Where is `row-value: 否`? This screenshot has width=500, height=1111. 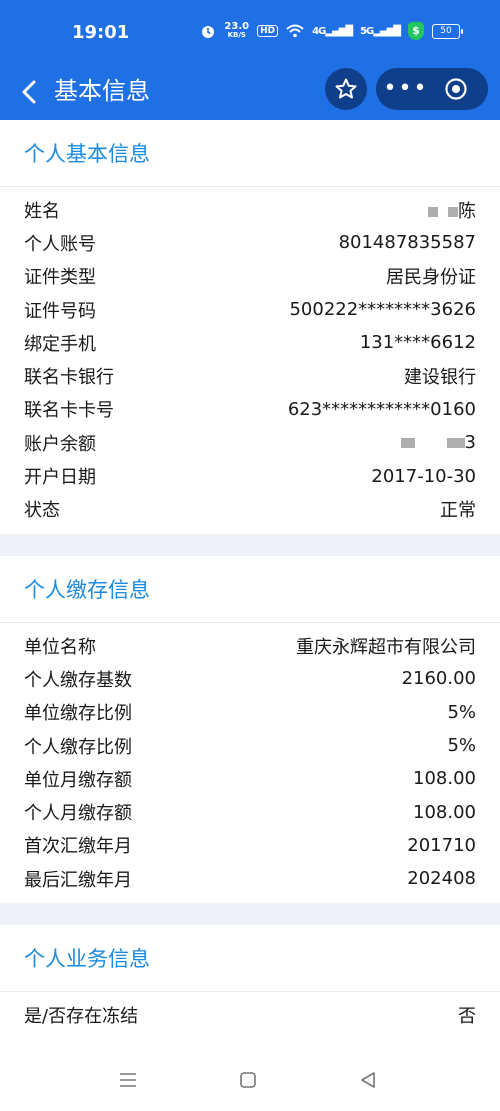
row-value: 否 is located at coordinates (467, 1016).